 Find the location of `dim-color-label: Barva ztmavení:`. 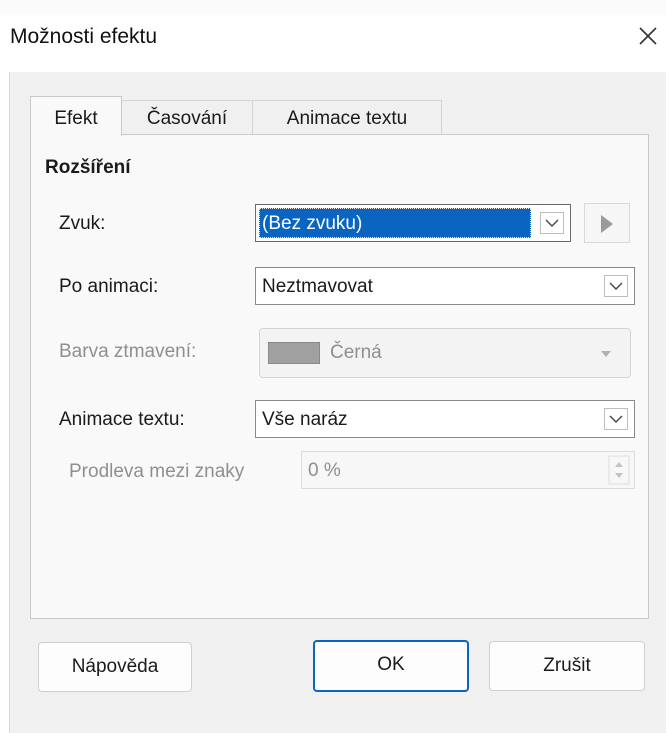

dim-color-label: Barva ztmavení: is located at coordinates (128, 351).